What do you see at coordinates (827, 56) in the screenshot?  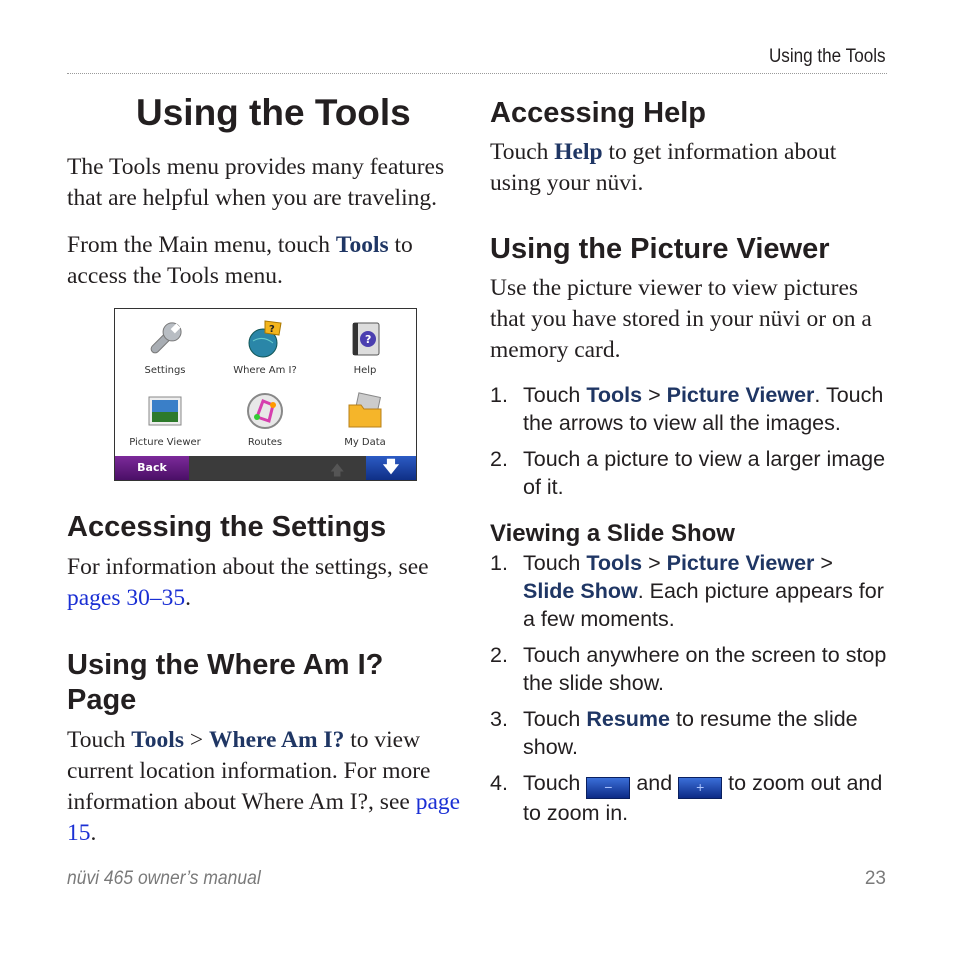 I see `running-header: Using the Tools` at bounding box center [827, 56].